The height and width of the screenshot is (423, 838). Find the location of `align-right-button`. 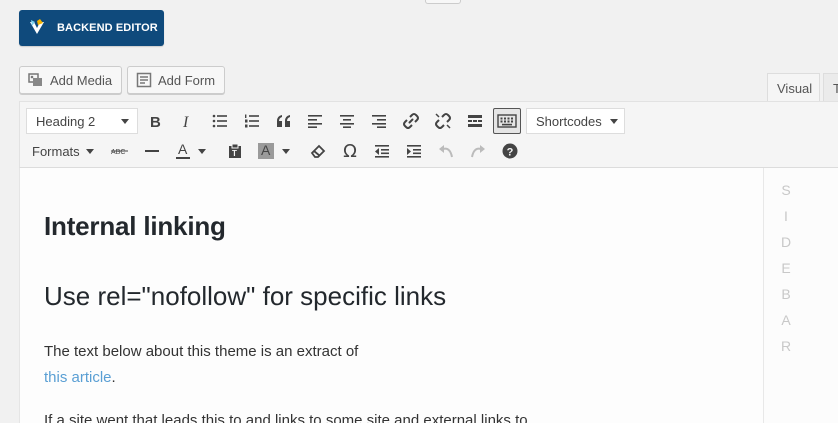

align-right-button is located at coordinates (379, 121).